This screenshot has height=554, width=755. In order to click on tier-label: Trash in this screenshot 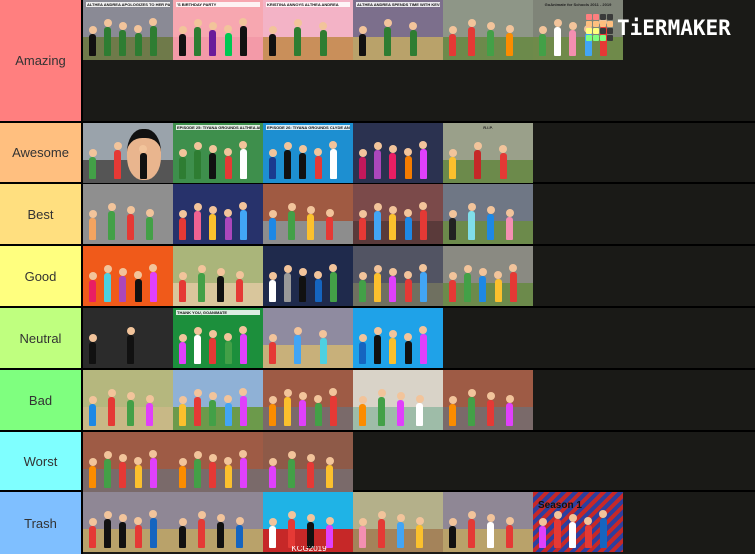, I will do `click(41, 523)`.